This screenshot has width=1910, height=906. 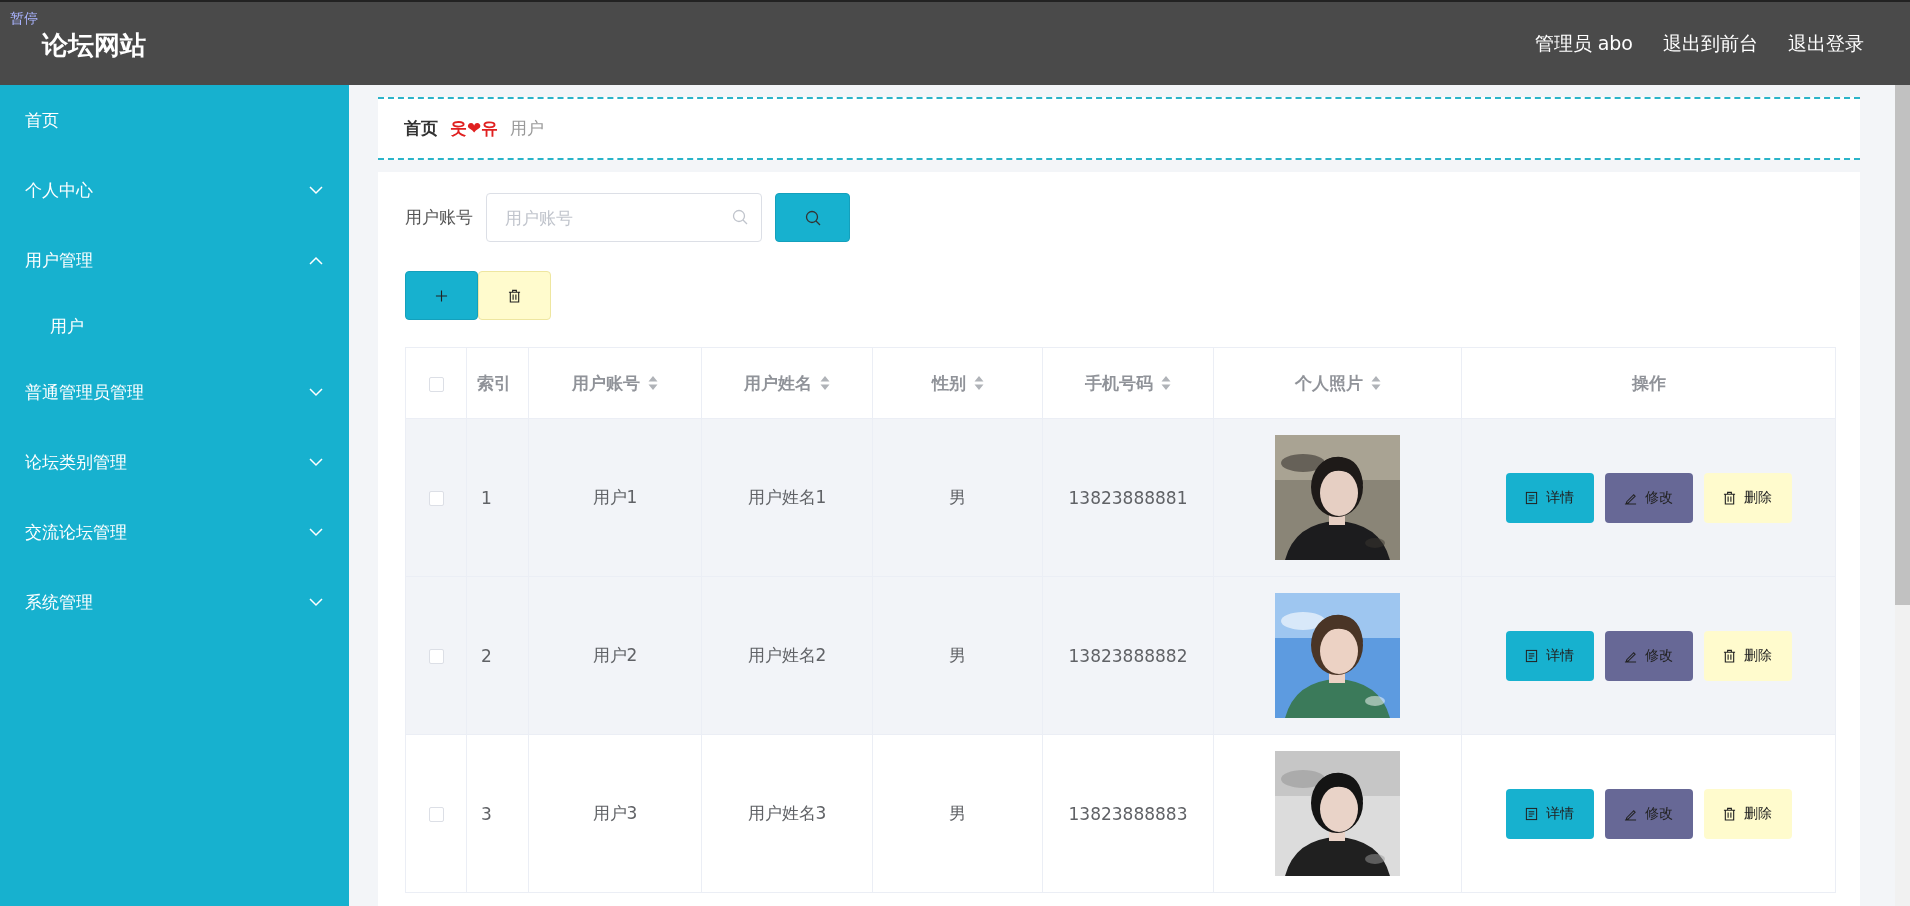 I want to click on chevron-up-icon, so click(x=316, y=260).